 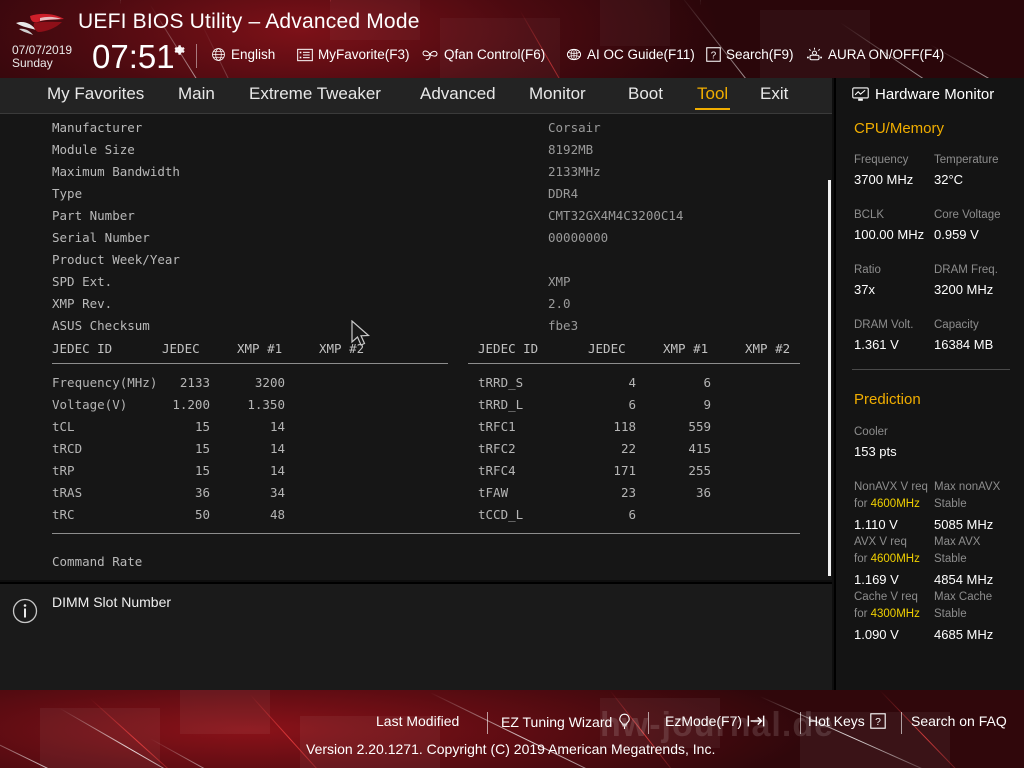 What do you see at coordinates (426, 533) in the screenshot?
I see `table-bottom-rule` at bounding box center [426, 533].